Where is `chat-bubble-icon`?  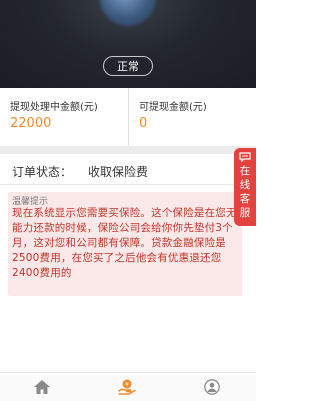
chat-bubble-icon is located at coordinates (245, 157).